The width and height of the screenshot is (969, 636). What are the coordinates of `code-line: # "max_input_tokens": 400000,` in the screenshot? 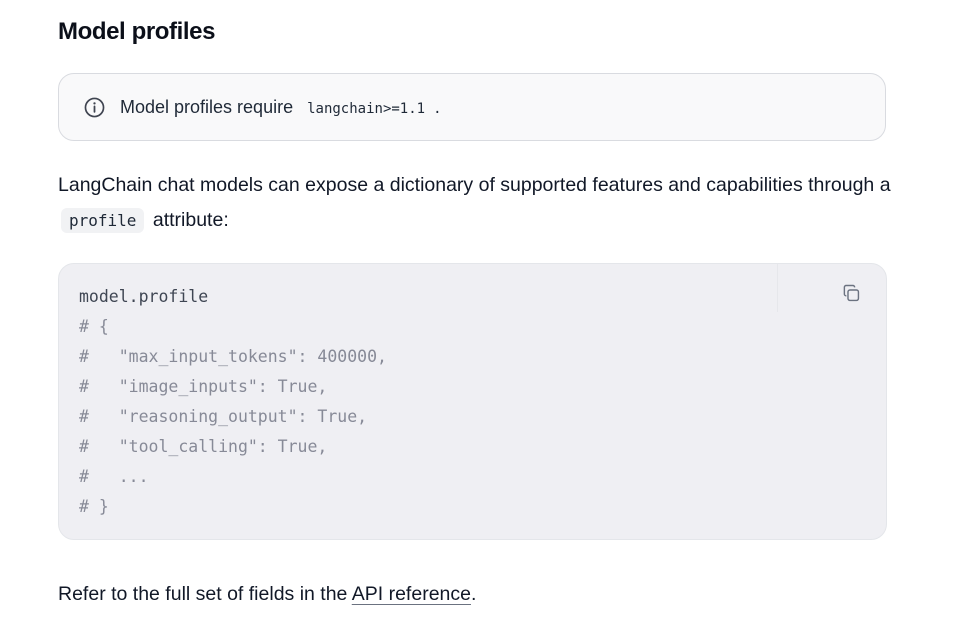 It's located at (233, 356).